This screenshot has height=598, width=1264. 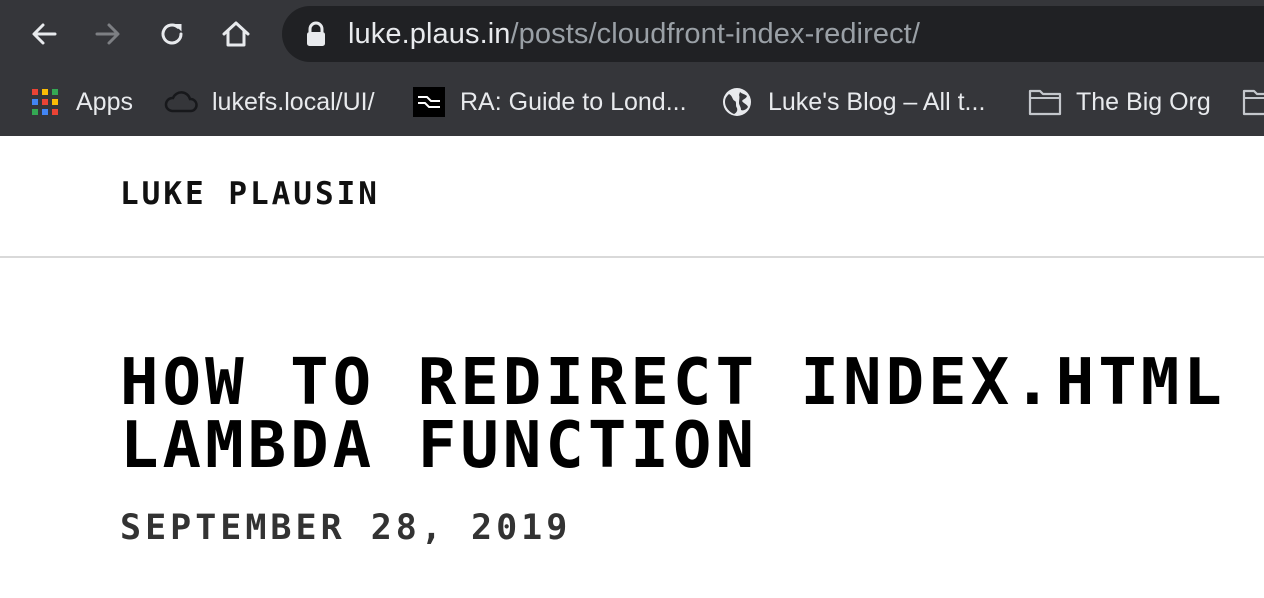 I want to click on bookmark-lukefs: lukefs.local/UI/, so click(x=269, y=102).